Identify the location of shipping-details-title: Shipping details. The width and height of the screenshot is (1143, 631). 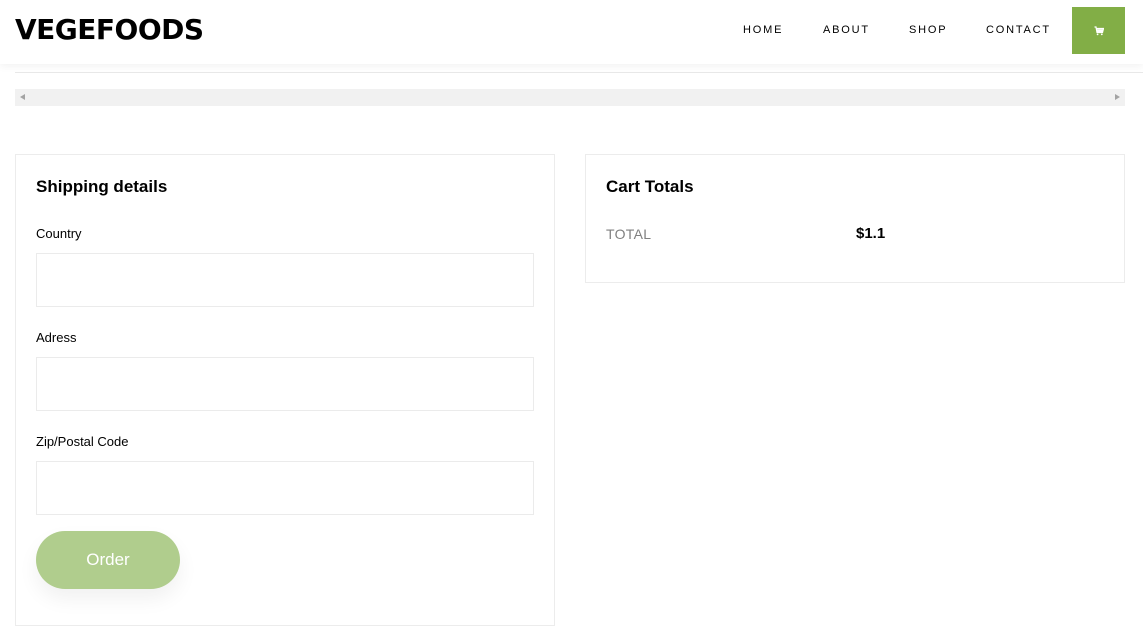
(102, 186).